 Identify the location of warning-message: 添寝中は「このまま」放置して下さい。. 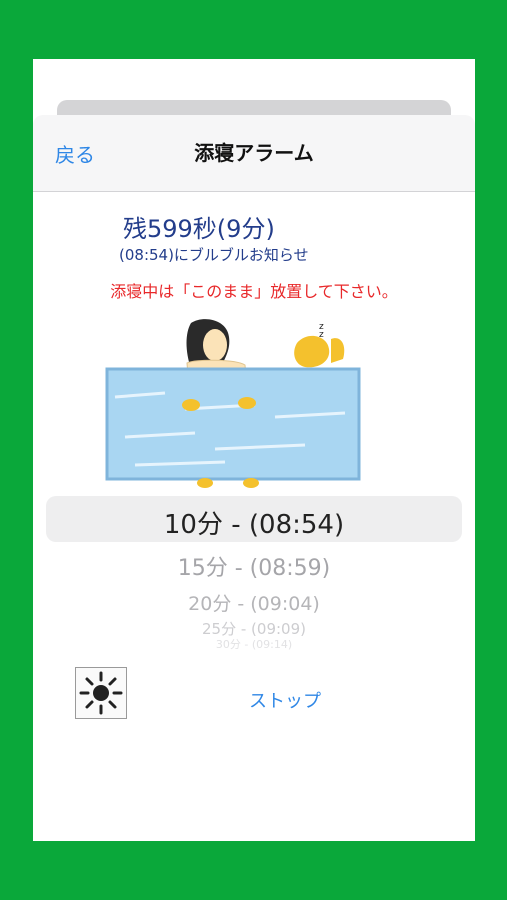
(254, 291).